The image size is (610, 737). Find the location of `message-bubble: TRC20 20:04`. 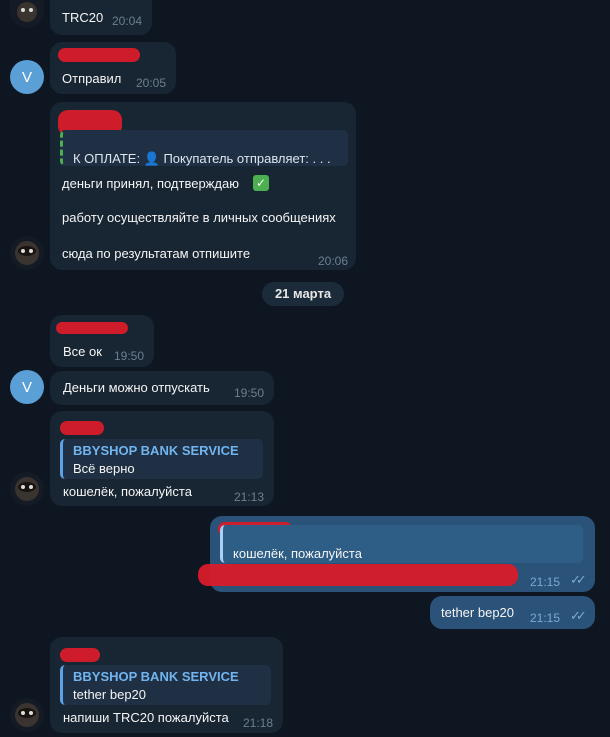

message-bubble: TRC20 20:04 is located at coordinates (101, 17).